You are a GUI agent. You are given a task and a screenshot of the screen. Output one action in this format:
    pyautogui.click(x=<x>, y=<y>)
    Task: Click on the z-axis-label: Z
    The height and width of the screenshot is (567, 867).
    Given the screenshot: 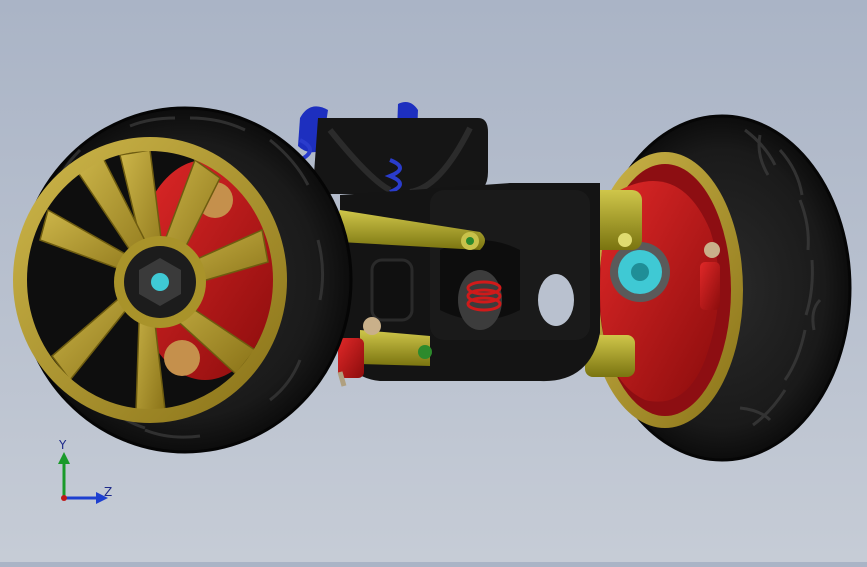 What is the action you would take?
    pyautogui.click(x=108, y=492)
    